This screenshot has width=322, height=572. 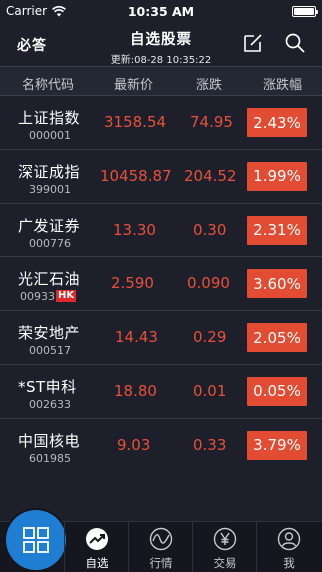 I want to click on menu-fab-button, so click(x=36, y=540).